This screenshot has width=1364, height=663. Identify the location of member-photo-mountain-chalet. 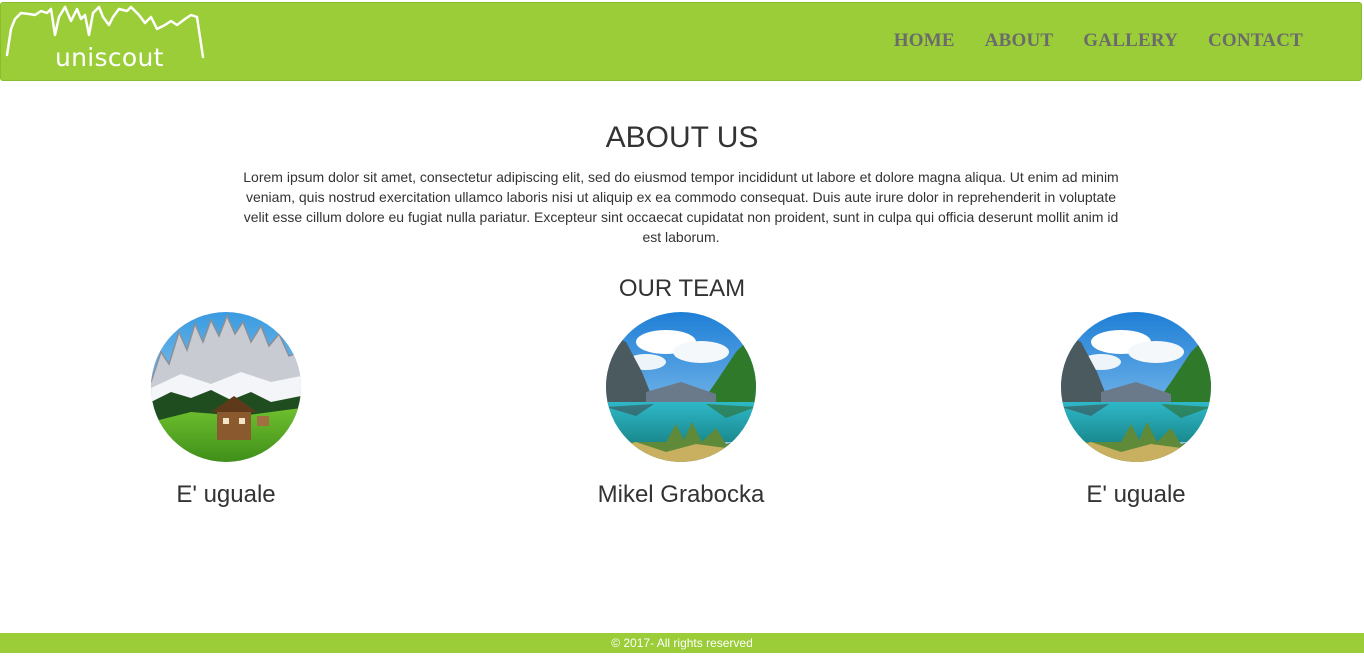
(226, 387).